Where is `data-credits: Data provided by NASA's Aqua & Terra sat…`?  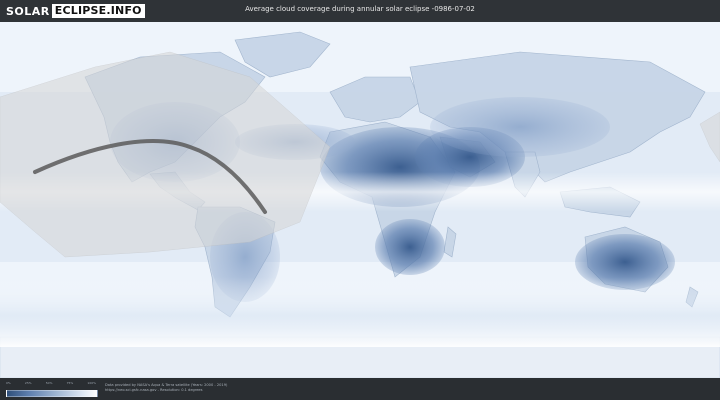 data-credits: Data provided by NASA's Aqua & Terra sat… is located at coordinates (166, 388).